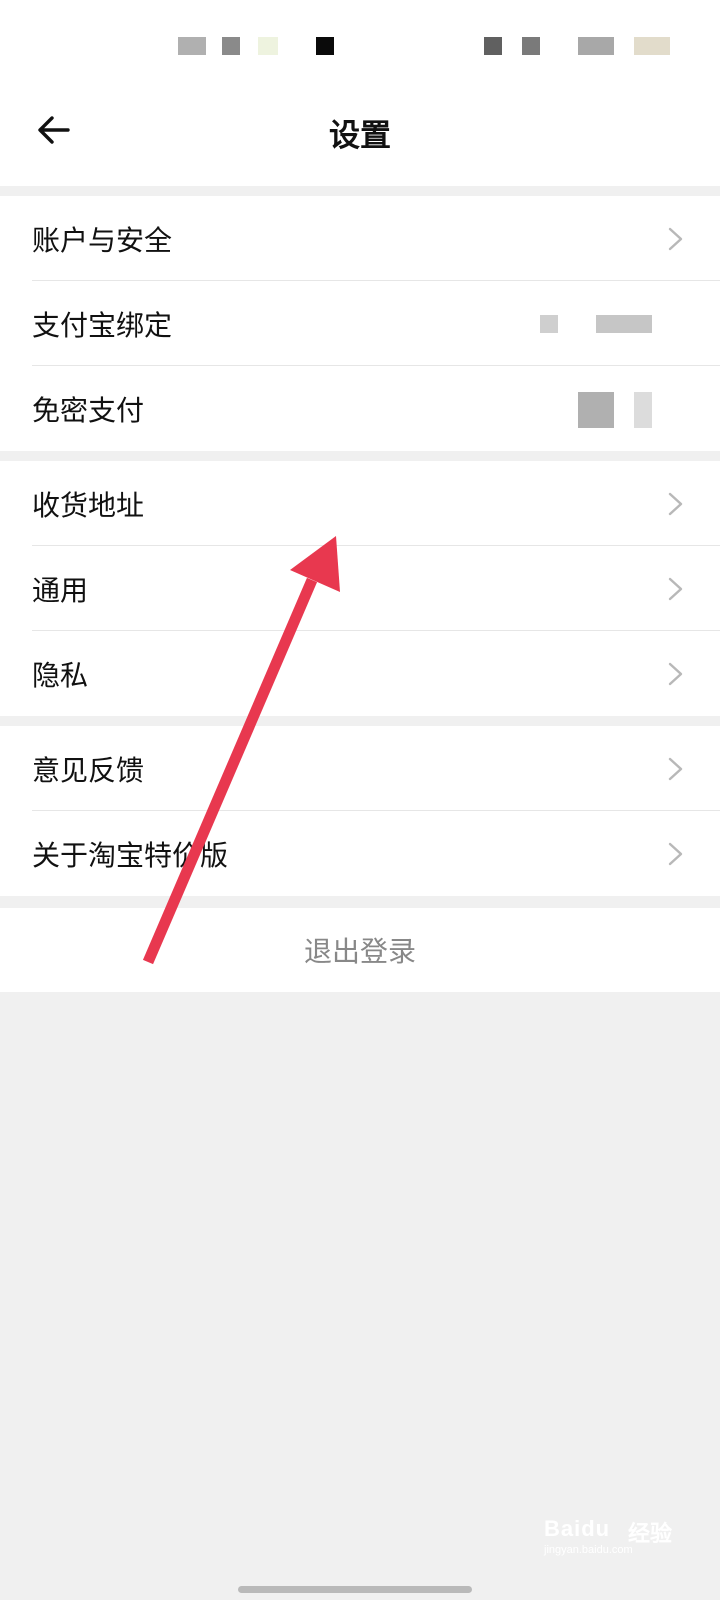  Describe the element at coordinates (355, 1589) in the screenshot. I see `home-indicator` at that location.